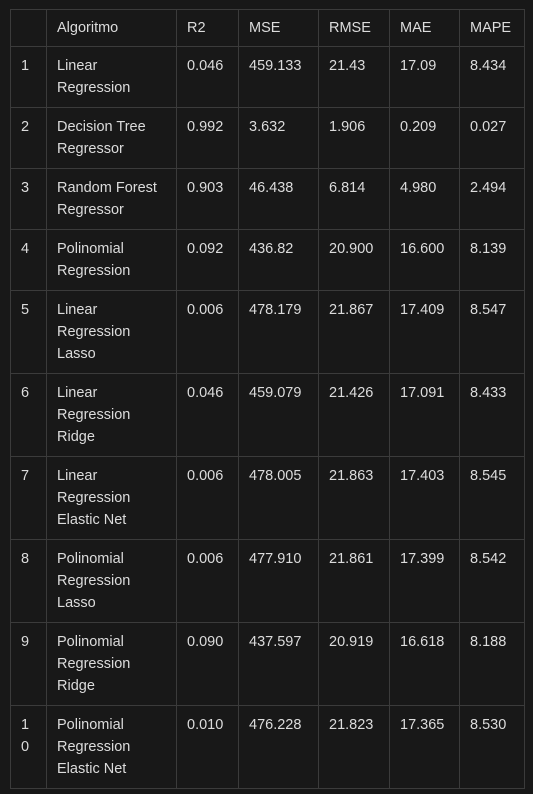 The height and width of the screenshot is (794, 533). What do you see at coordinates (207, 260) in the screenshot?
I see `cell-r2: 0.092` at bounding box center [207, 260].